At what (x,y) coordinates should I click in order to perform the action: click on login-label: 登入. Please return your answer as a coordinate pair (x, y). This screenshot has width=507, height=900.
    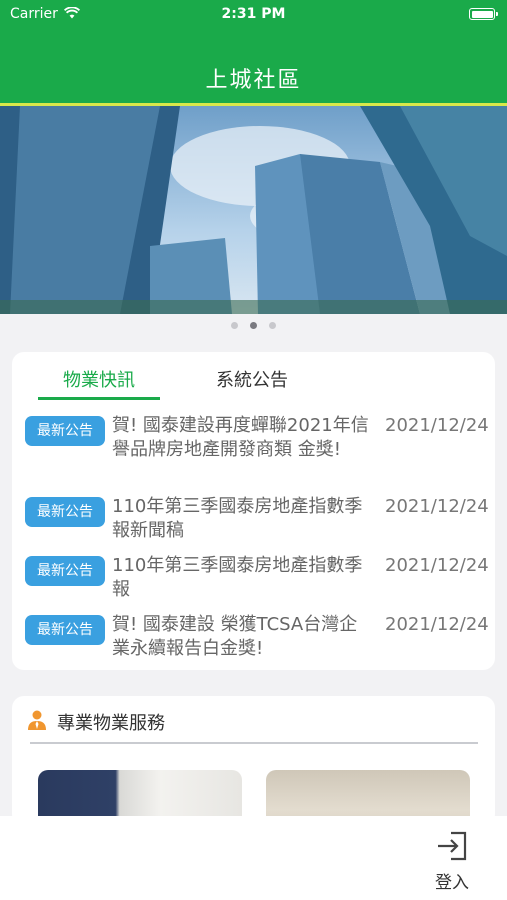
    Looking at the image, I should click on (452, 883).